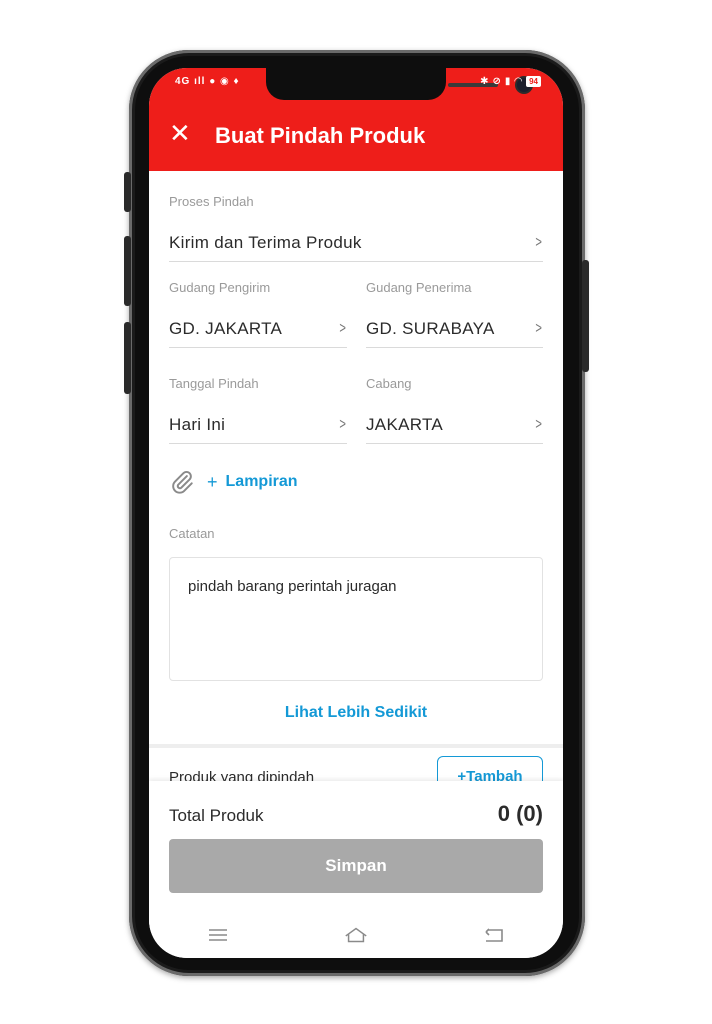 This screenshot has height=1024, width=712. I want to click on notes-label: Catatan, so click(192, 533).